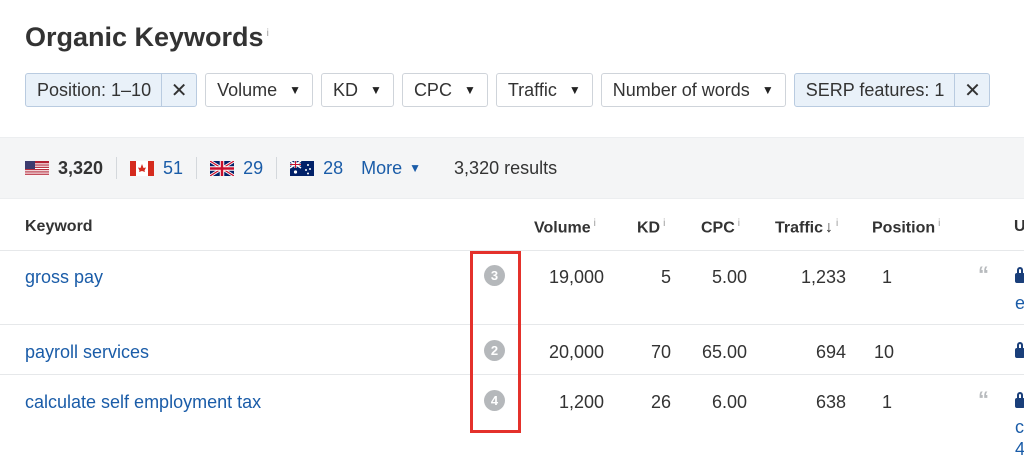 The image size is (1024, 460). I want to click on column-traffic: Traffic ↓ i, so click(806, 227).